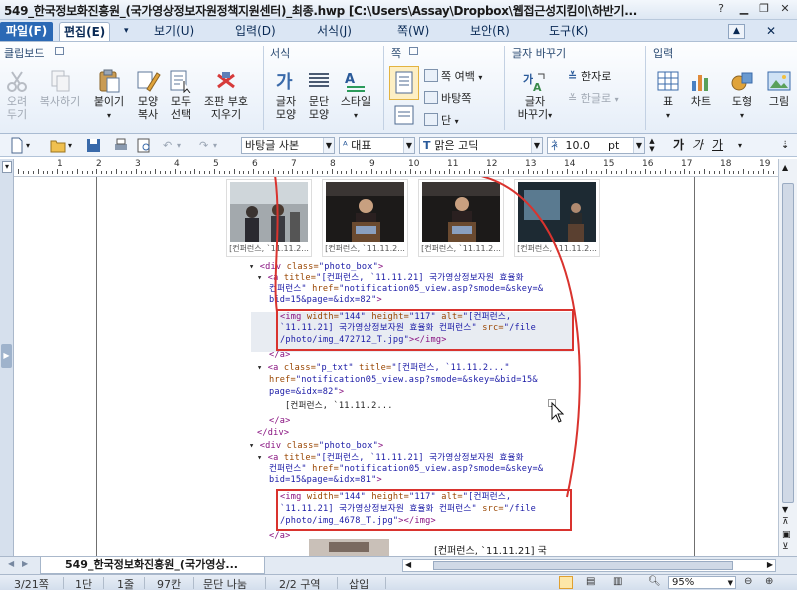 Image resolution: width=797 pixels, height=592 pixels. Describe the element at coordinates (589, 77) in the screenshot. I see `hanja-button: ≚ 한자로` at that location.